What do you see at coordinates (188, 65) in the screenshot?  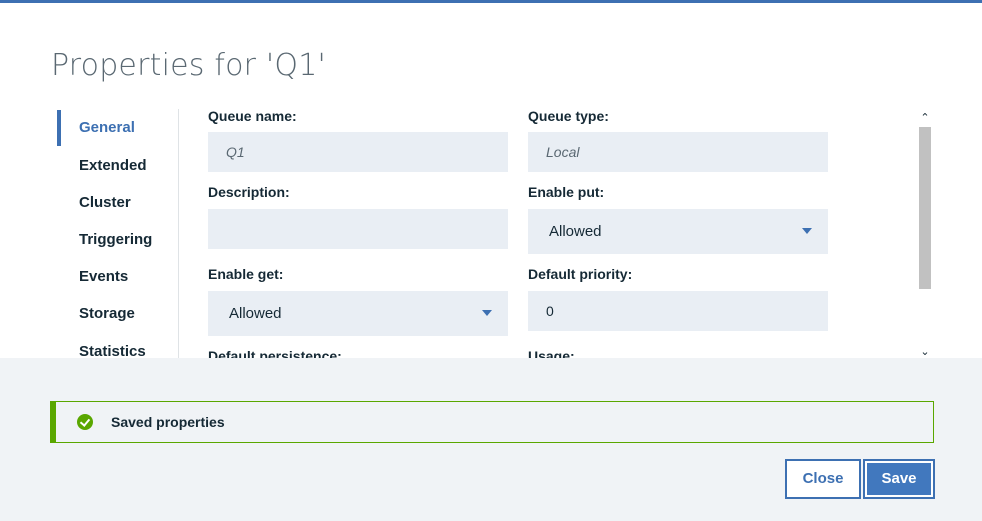 I see `dialog-title: Properties for 'Q1'` at bounding box center [188, 65].